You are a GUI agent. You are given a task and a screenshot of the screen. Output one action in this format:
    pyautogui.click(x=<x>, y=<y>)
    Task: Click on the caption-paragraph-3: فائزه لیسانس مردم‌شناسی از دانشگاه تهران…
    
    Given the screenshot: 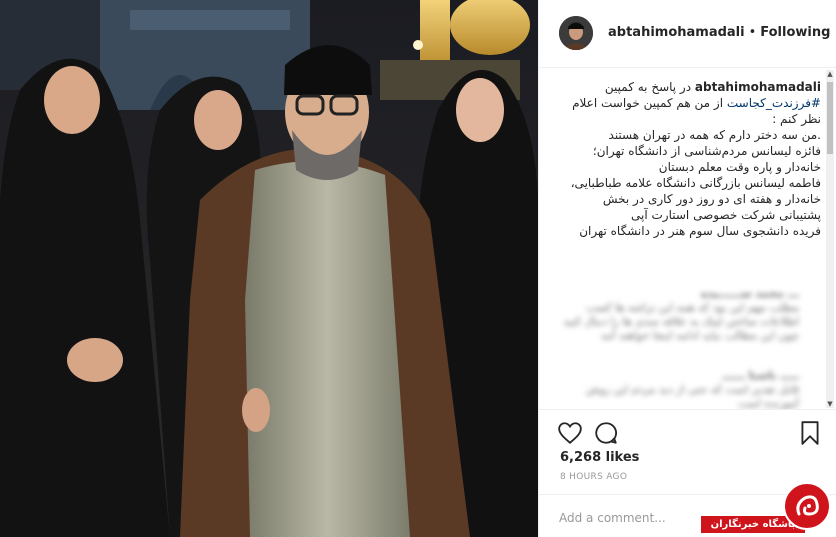 What is the action you would take?
    pyautogui.click(x=706, y=159)
    